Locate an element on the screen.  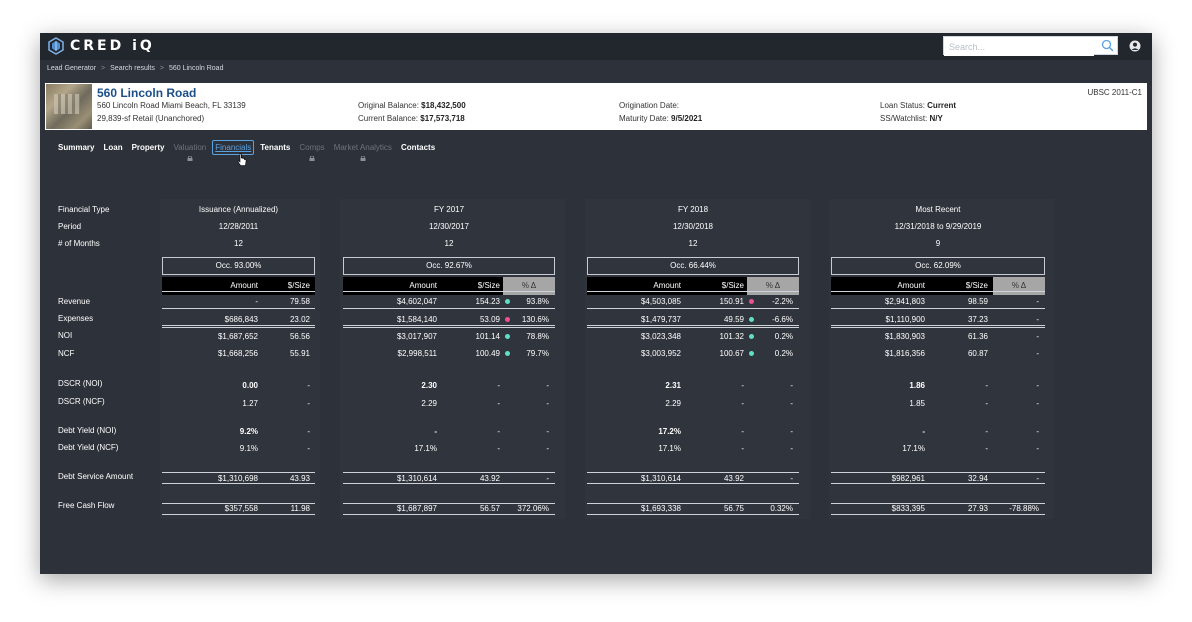
tab-loan: Loan is located at coordinates (112, 149).